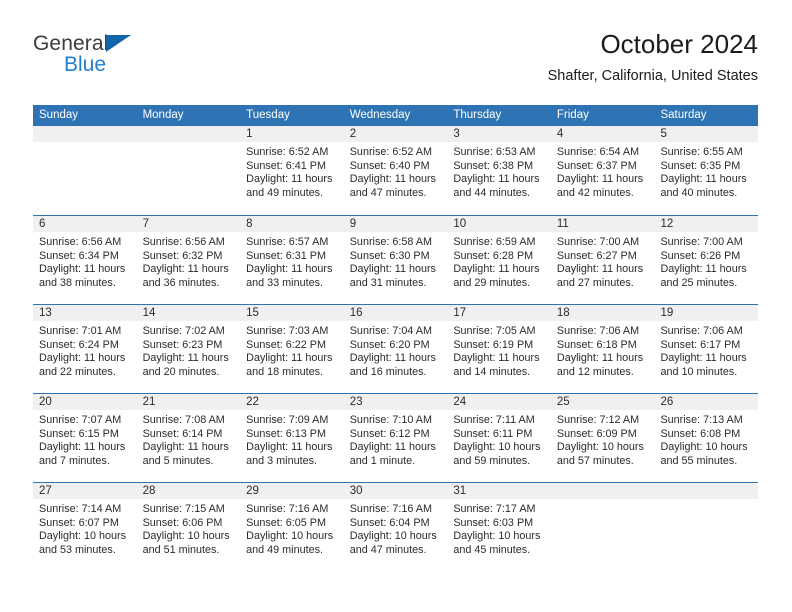 The height and width of the screenshot is (612, 792). What do you see at coordinates (287, 331) in the screenshot?
I see `sunrise-text: Sunrise: 7:03 AM` at bounding box center [287, 331].